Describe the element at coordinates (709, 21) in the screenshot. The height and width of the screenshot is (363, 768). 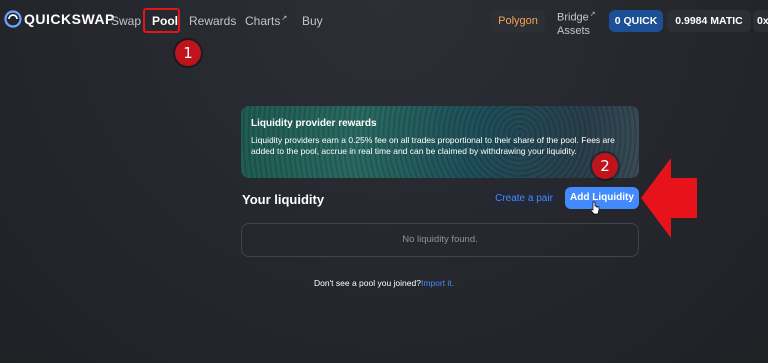
I see `matic-balance: 0.9984 MATIC` at that location.